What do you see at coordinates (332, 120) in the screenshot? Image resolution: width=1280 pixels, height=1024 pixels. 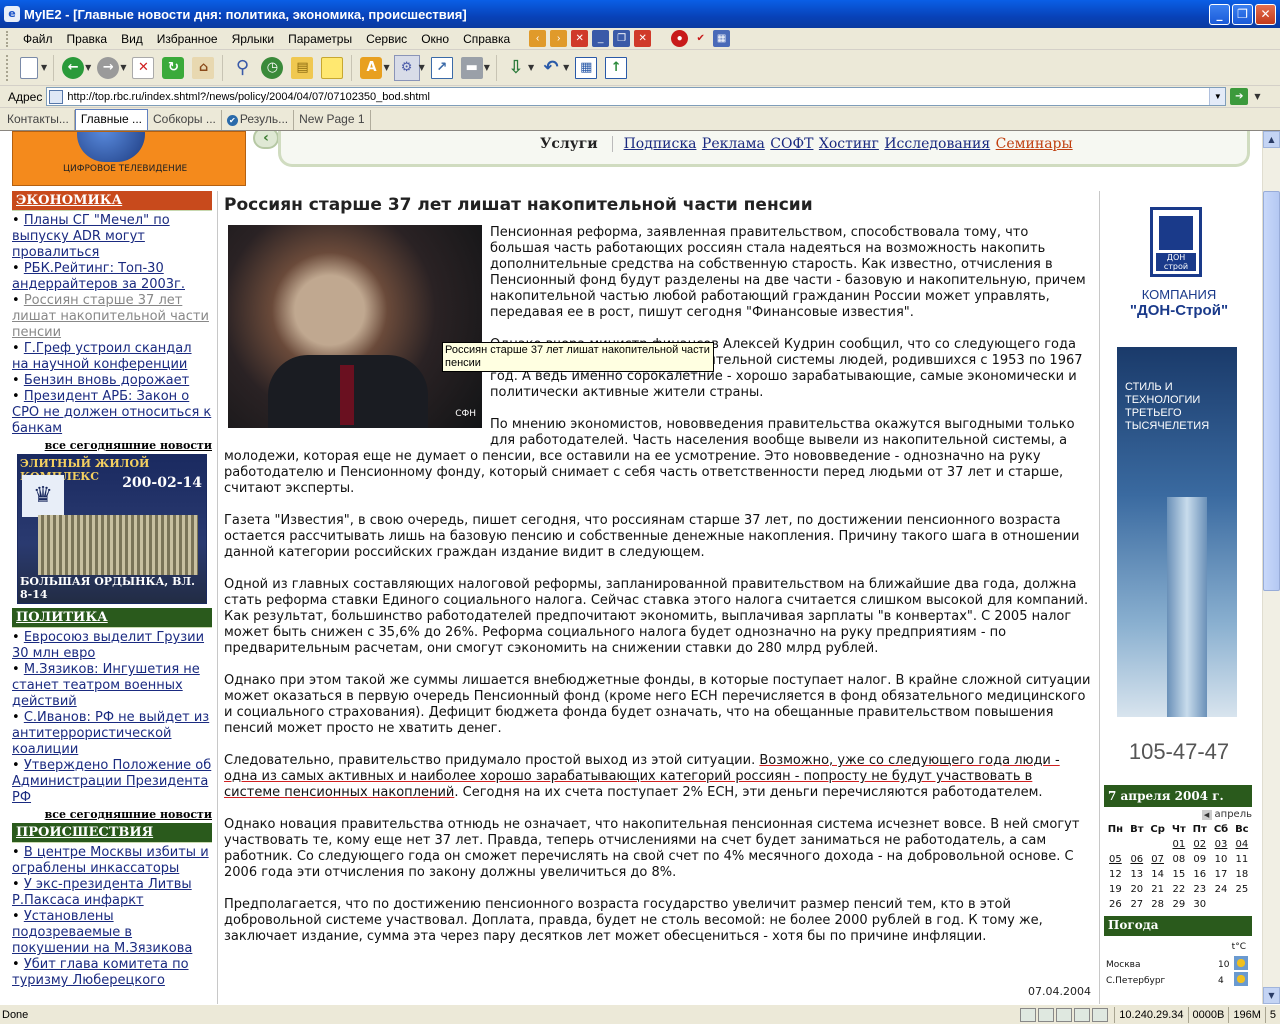 I see `tab-new-page: New Page 1` at bounding box center [332, 120].